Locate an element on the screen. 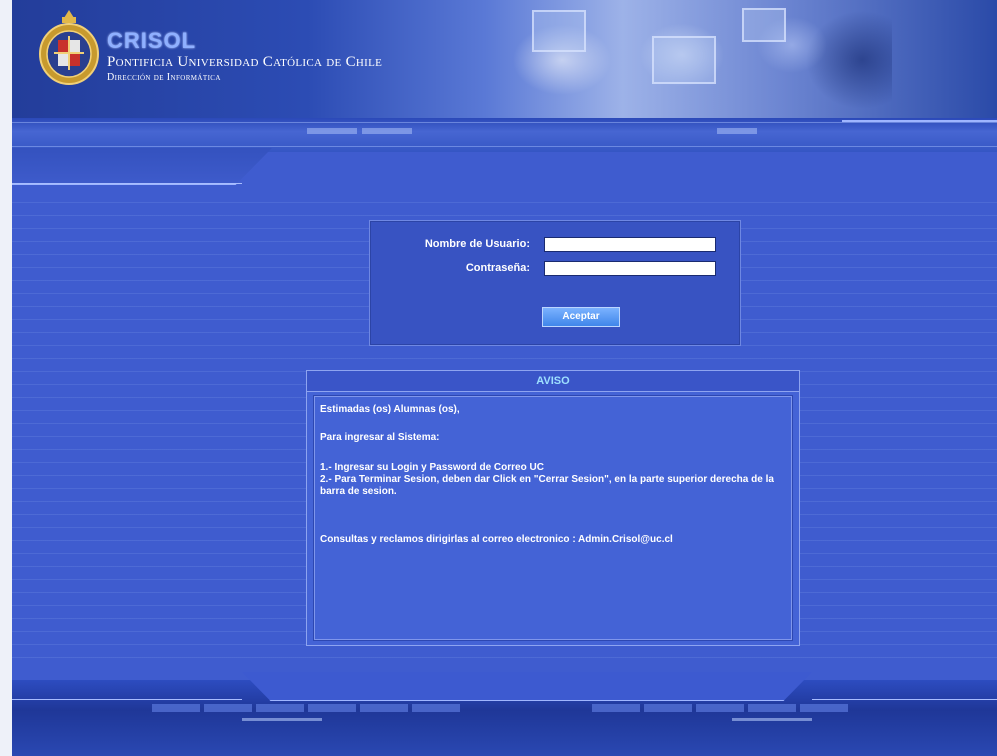 The width and height of the screenshot is (997, 756). submit-button: Aceptar is located at coordinates (581, 317).